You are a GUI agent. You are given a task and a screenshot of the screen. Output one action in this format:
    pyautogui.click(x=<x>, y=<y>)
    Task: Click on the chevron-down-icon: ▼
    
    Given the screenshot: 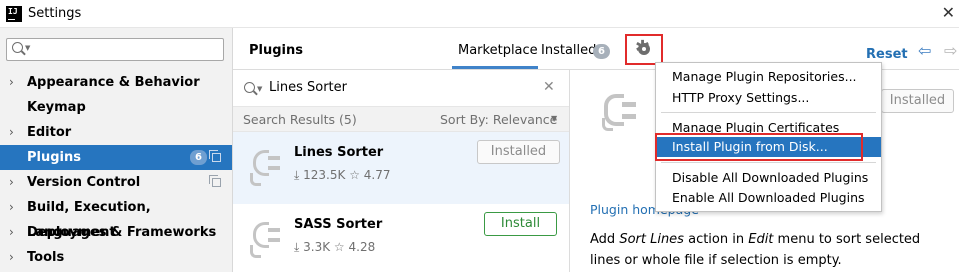 What is the action you would take?
    pyautogui.click(x=554, y=118)
    